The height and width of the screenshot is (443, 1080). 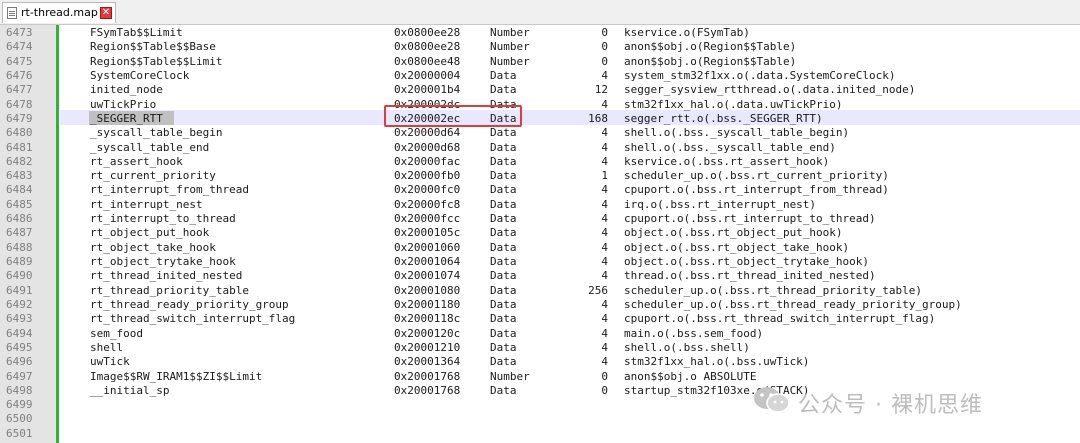 What do you see at coordinates (140, 75) in the screenshot?
I see `symbol-name: SystemCoreClock` at bounding box center [140, 75].